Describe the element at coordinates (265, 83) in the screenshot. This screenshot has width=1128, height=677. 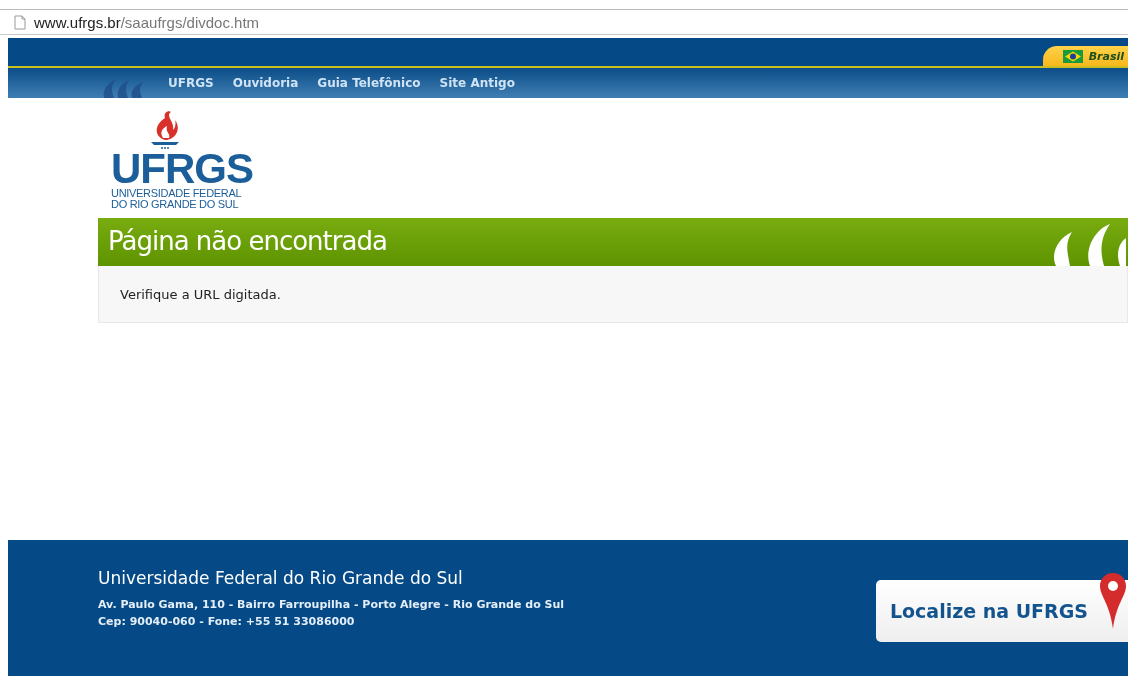
I see `nav-link: Ouvidoria` at that location.